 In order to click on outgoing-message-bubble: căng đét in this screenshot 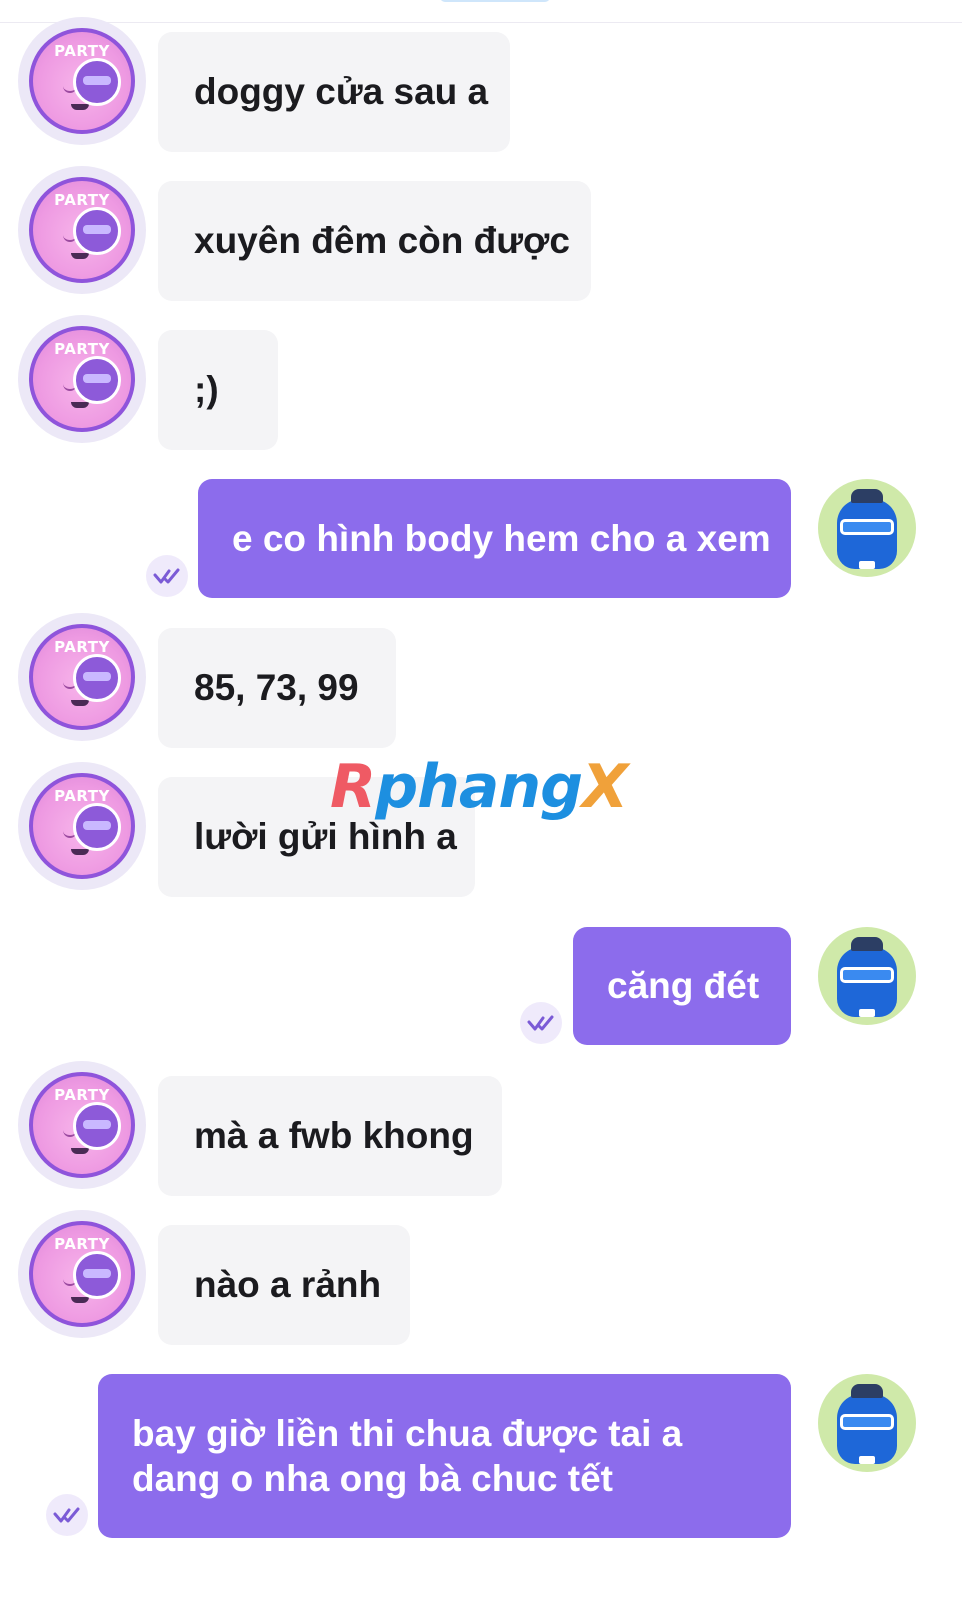, I will do `click(682, 986)`.